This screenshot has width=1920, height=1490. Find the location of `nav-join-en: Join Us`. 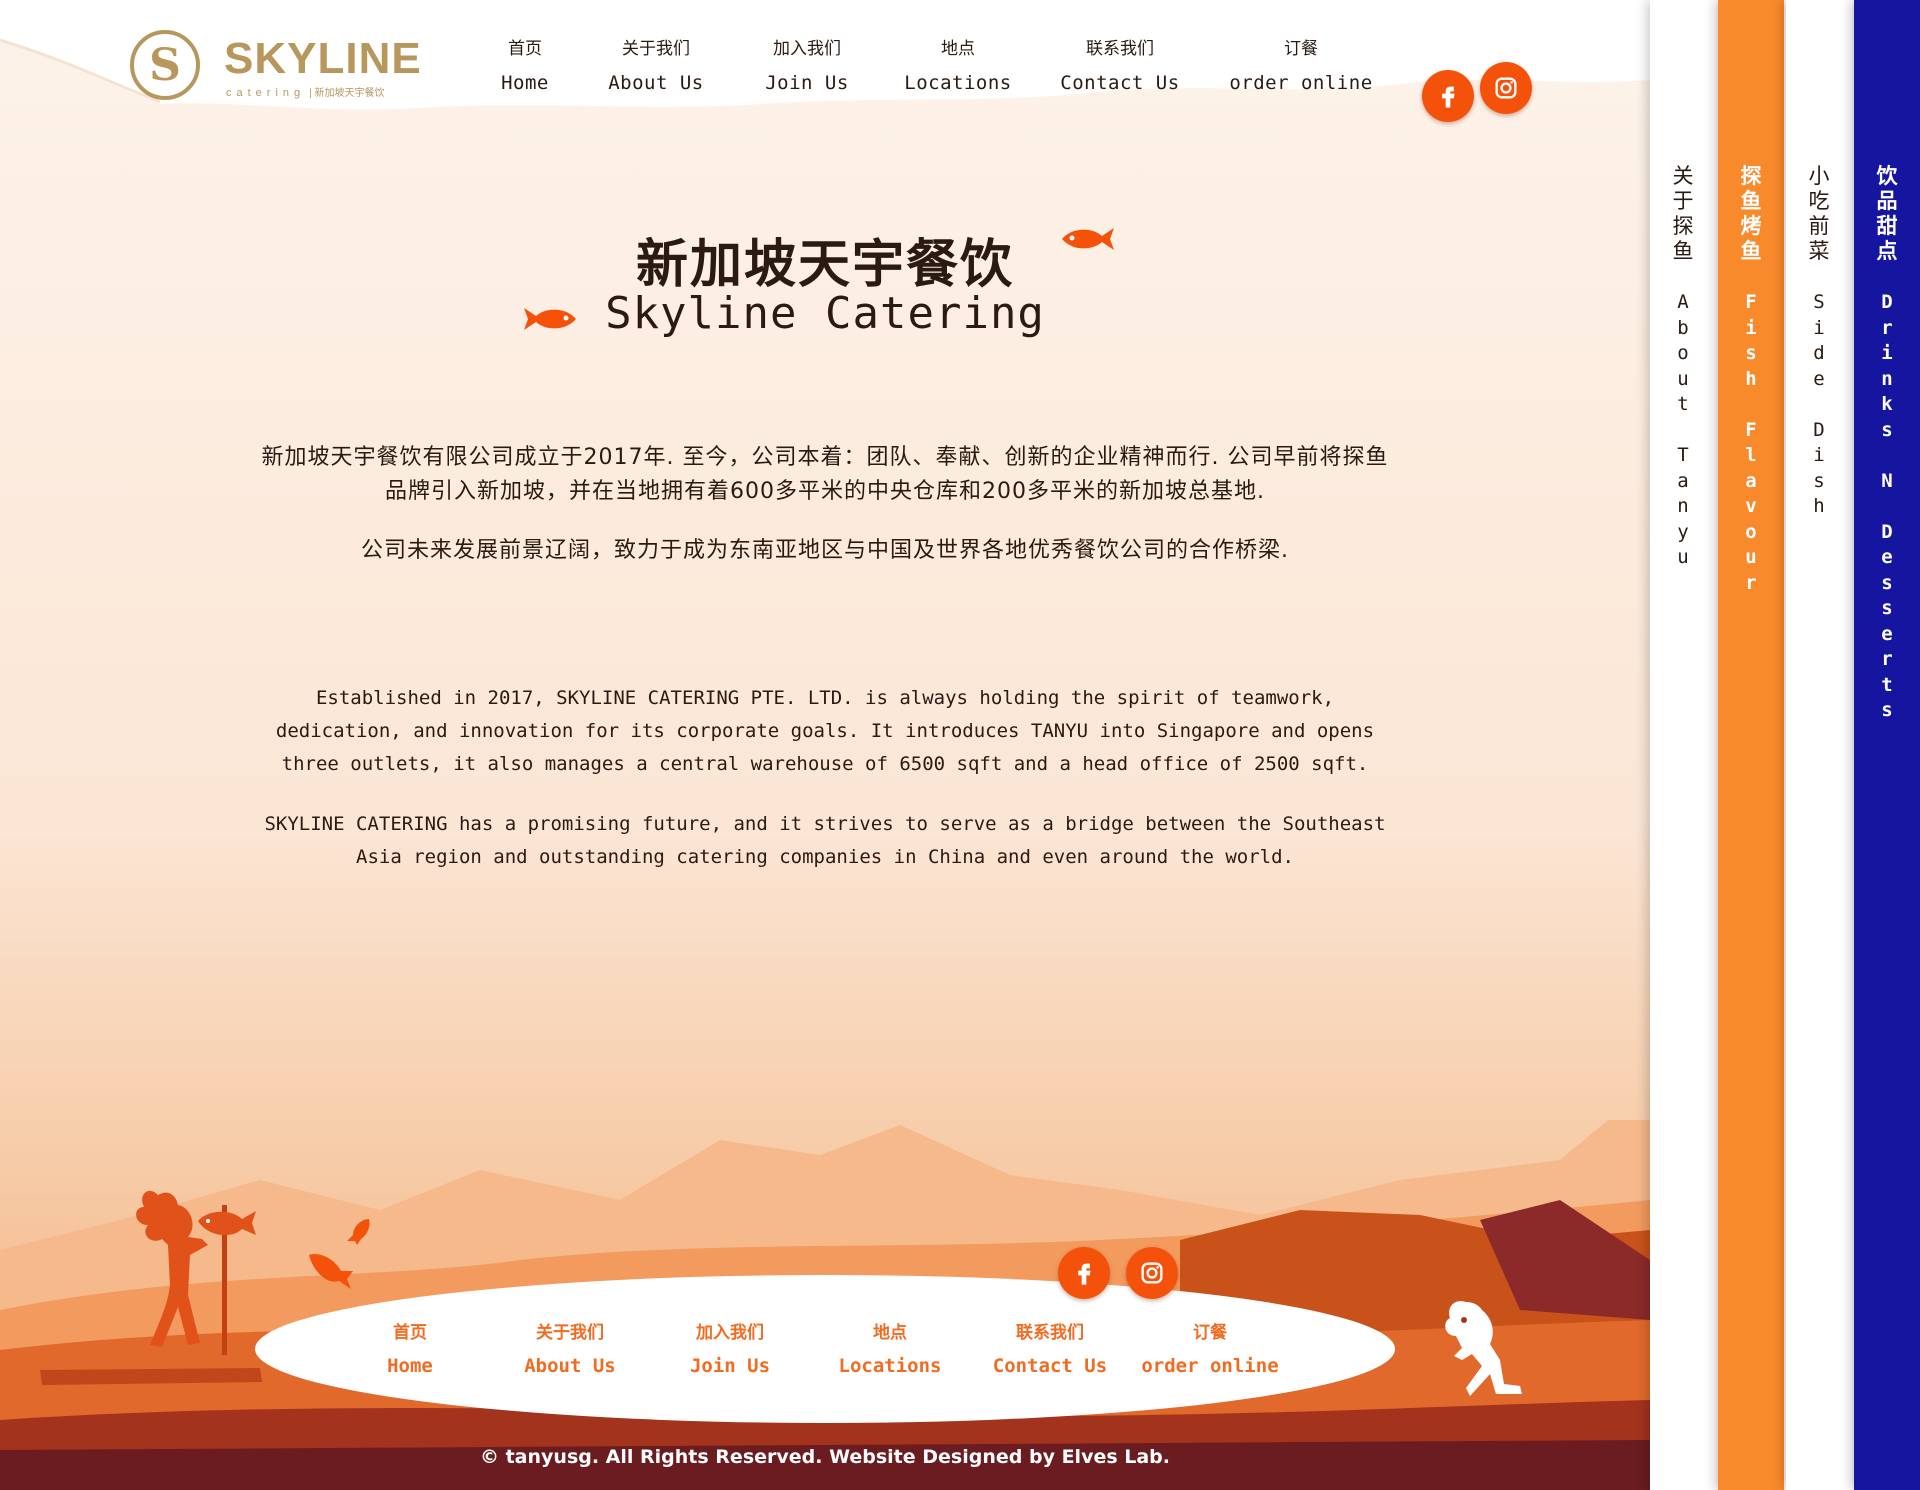

nav-join-en: Join Us is located at coordinates (807, 83).